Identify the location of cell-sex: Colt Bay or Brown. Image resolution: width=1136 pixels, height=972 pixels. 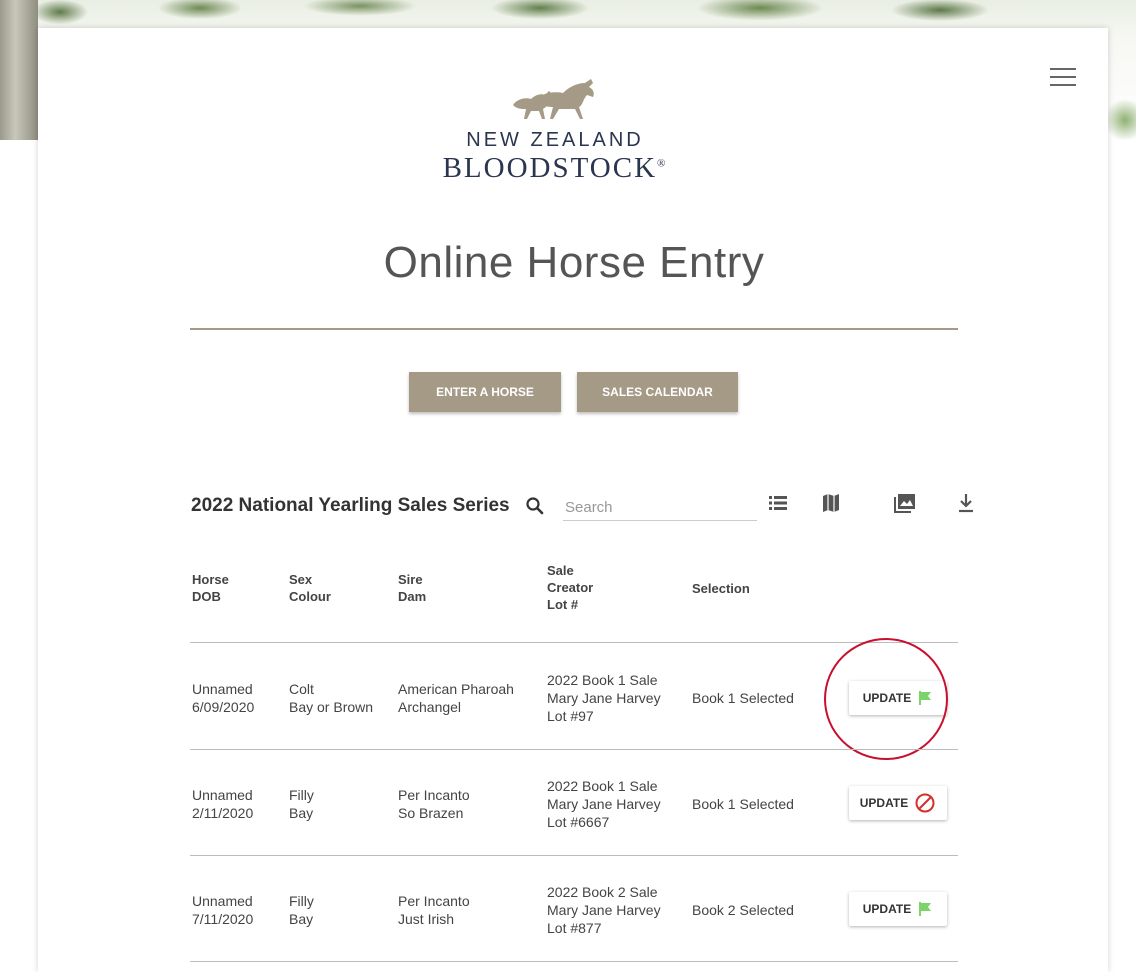
(331, 698).